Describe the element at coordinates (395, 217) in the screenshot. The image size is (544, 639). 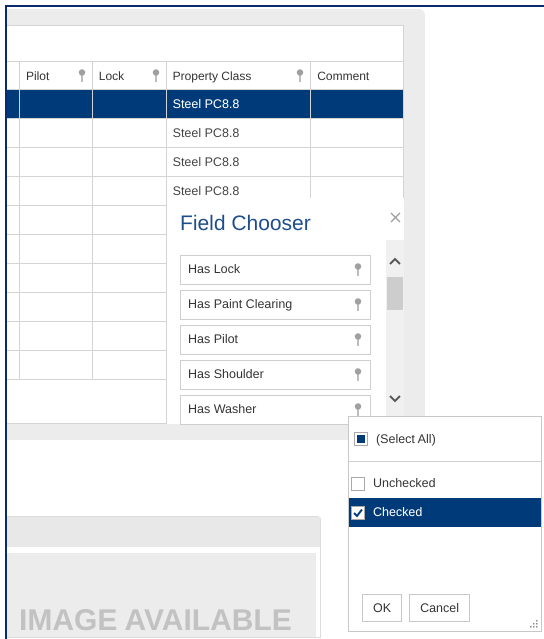
I see `close-icon` at that location.